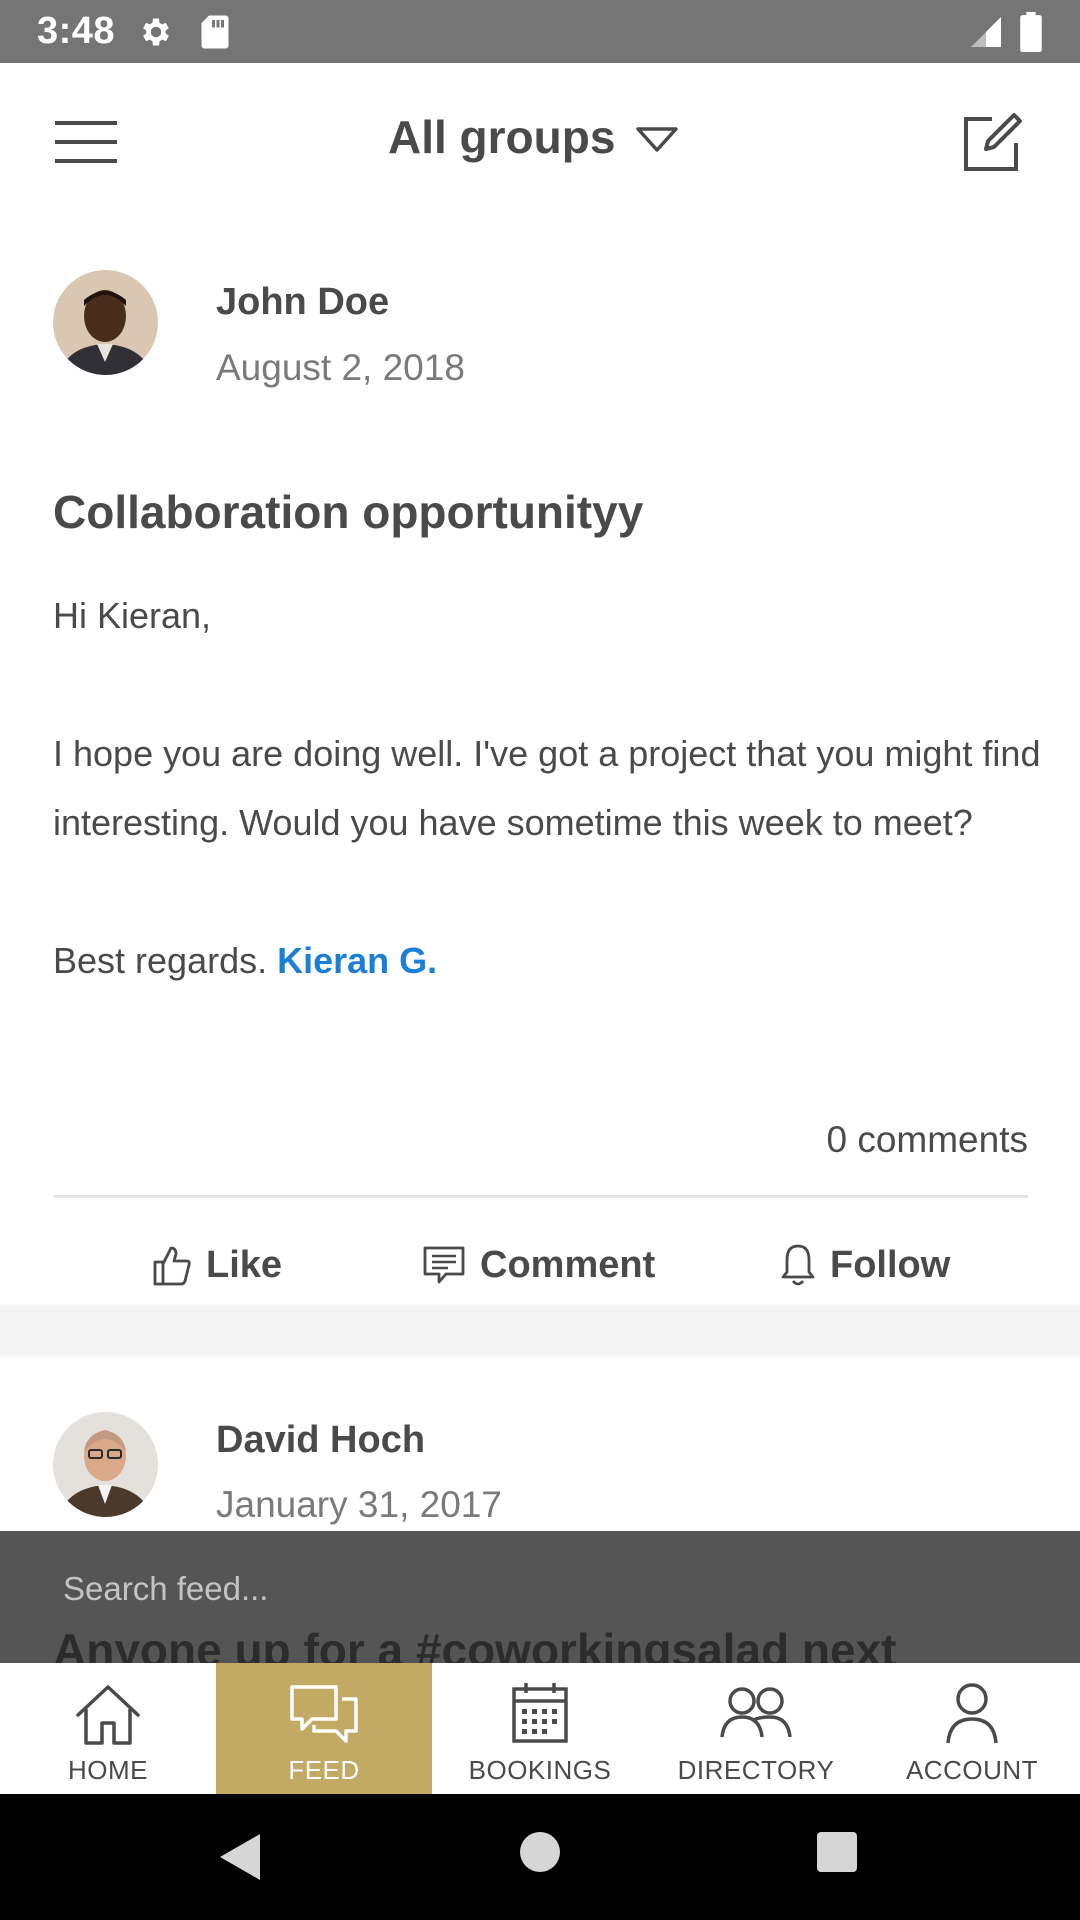 The width and height of the screenshot is (1080, 1920). I want to click on nav-directory: DIRECTORY, so click(756, 1728).